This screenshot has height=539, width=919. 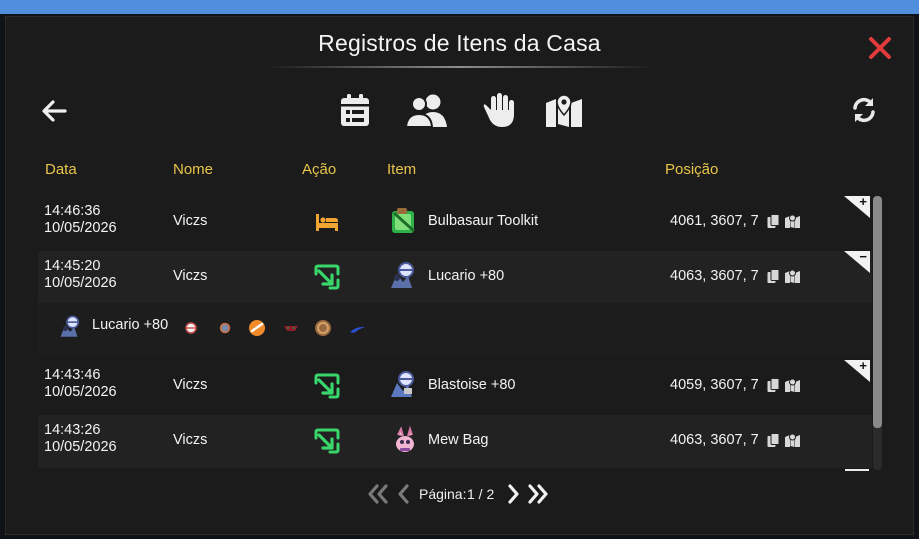 I want to click on column-header-item: Item, so click(x=402, y=169).